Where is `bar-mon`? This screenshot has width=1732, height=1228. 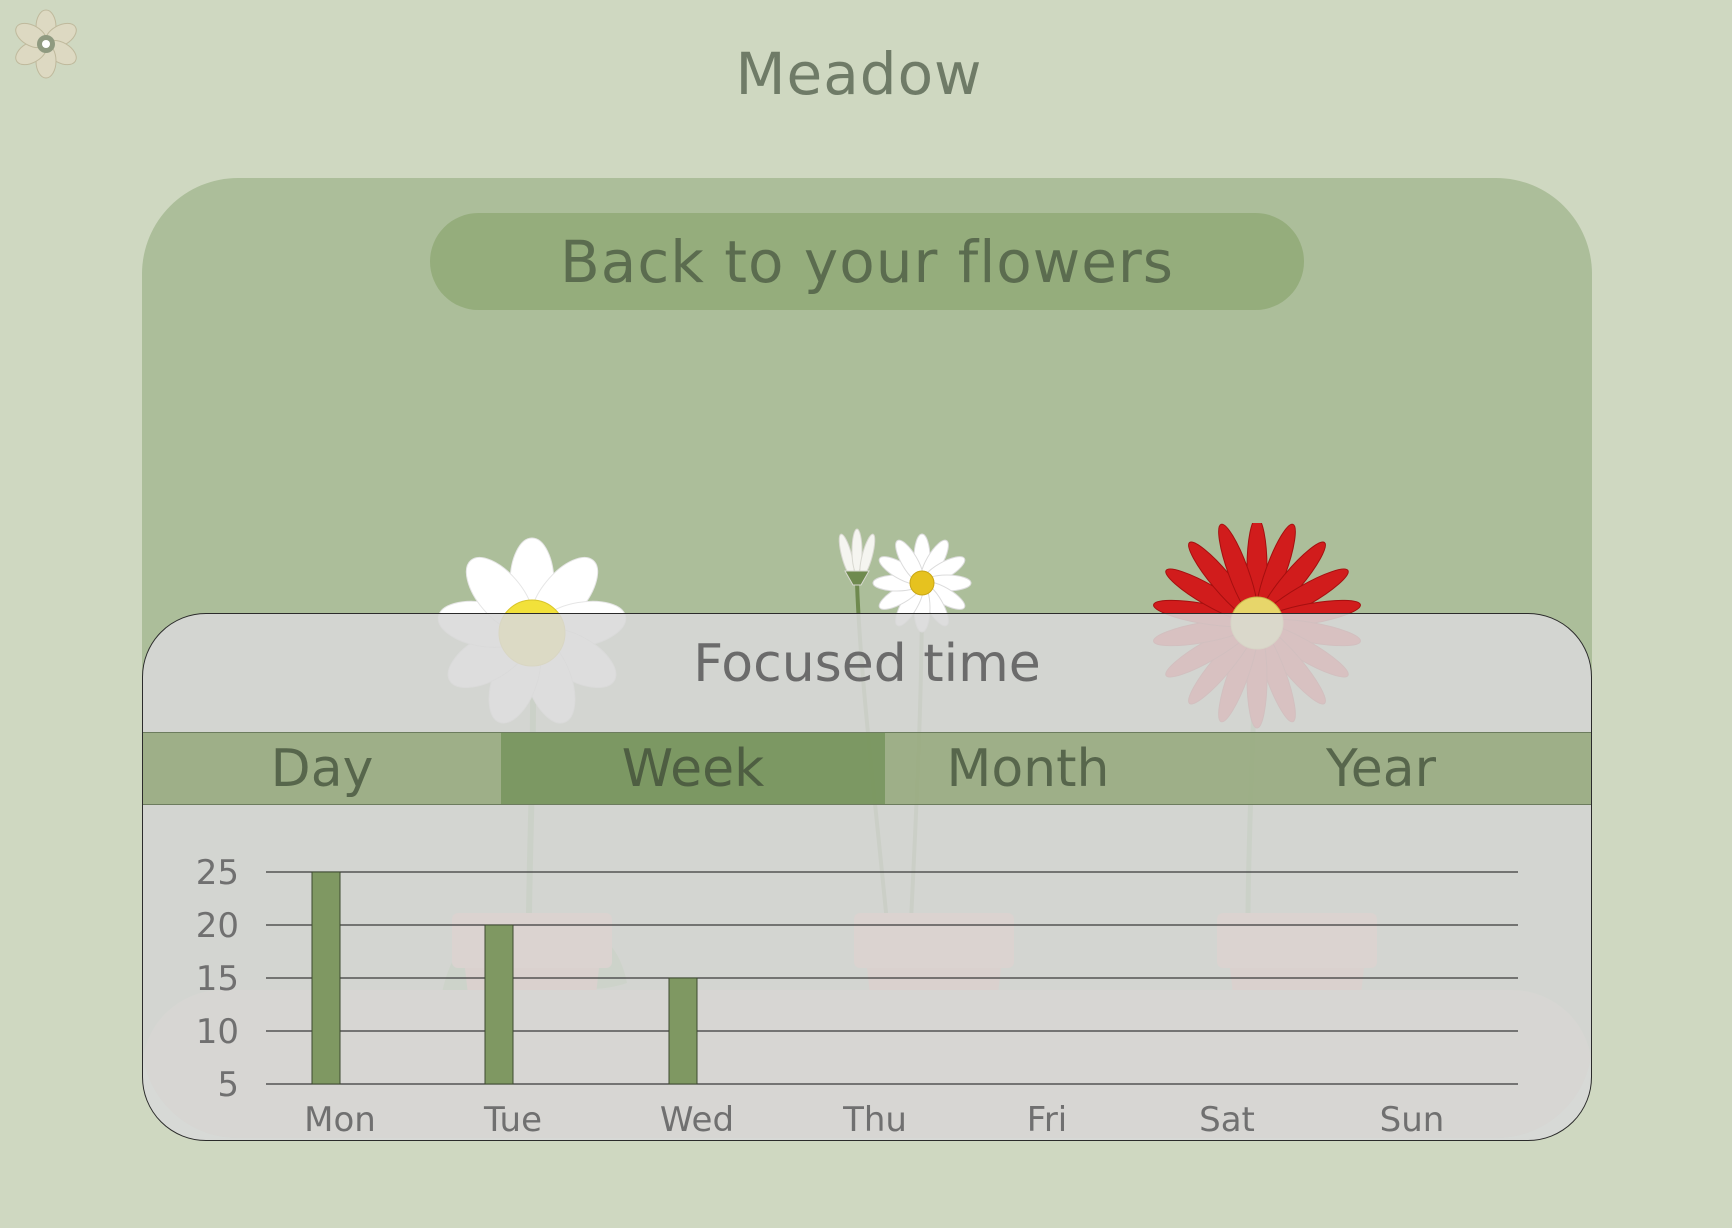
bar-mon is located at coordinates (326, 978).